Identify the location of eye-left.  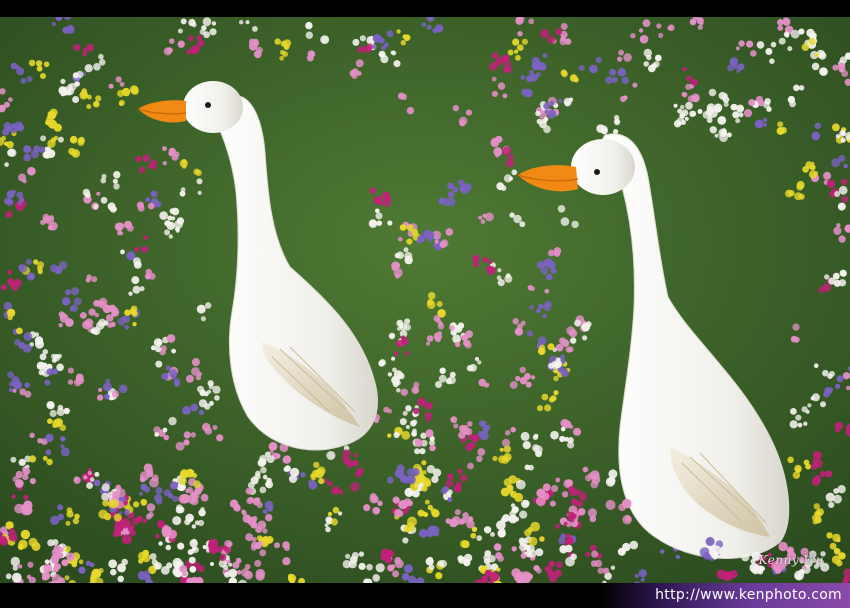
(208, 105).